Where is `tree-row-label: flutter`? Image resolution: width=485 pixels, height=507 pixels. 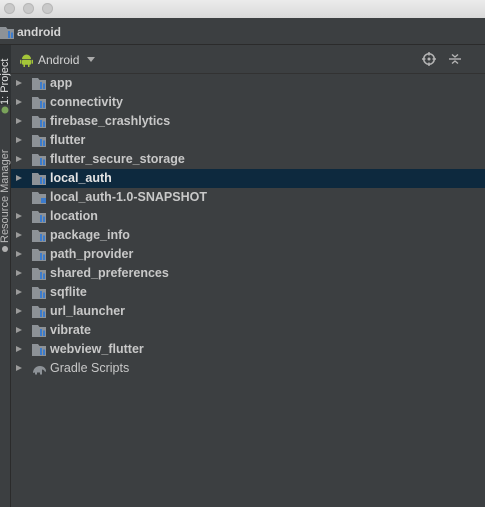 tree-row-label: flutter is located at coordinates (68, 140).